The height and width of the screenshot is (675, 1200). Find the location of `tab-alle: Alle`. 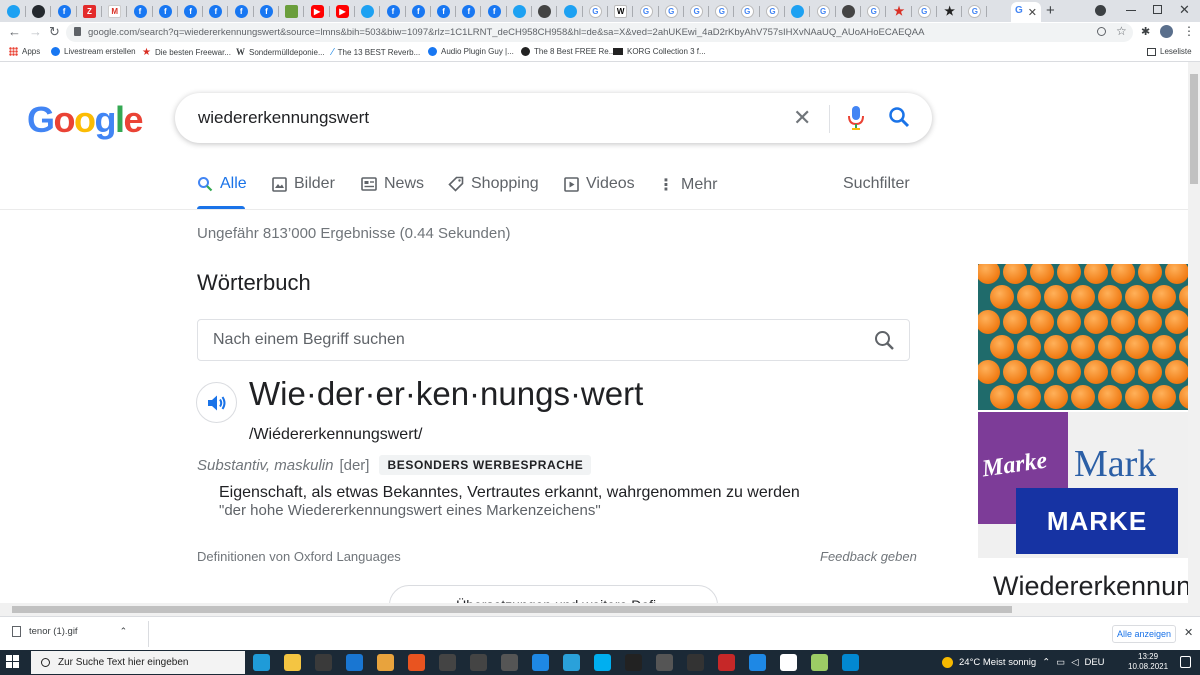

tab-alle: Alle is located at coordinates (222, 184).